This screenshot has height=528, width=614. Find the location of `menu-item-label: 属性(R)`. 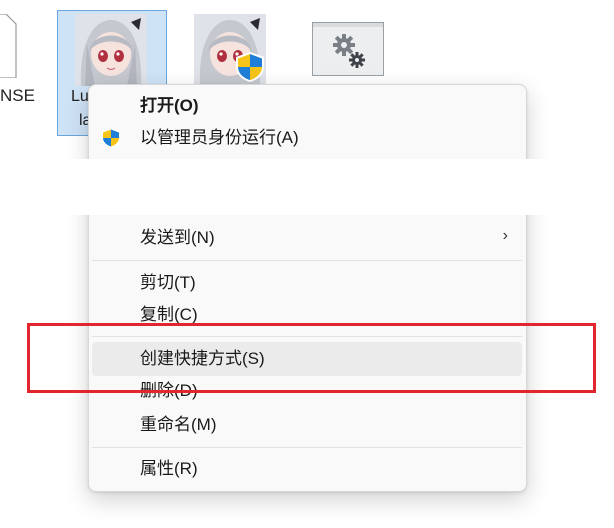

menu-item-label: 属性(R) is located at coordinates (169, 468).